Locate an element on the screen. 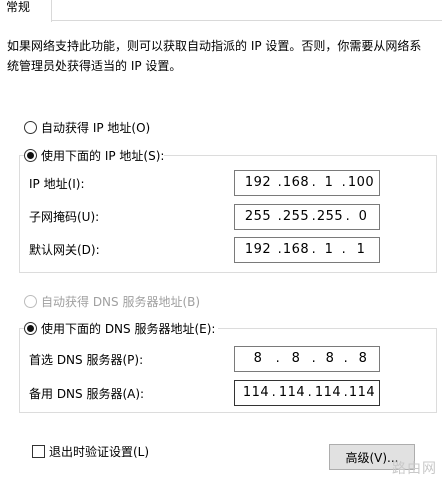 This screenshot has width=442, height=481. validate-on-exit-checkbox: 退出时验证设置(L) is located at coordinates (90, 451).